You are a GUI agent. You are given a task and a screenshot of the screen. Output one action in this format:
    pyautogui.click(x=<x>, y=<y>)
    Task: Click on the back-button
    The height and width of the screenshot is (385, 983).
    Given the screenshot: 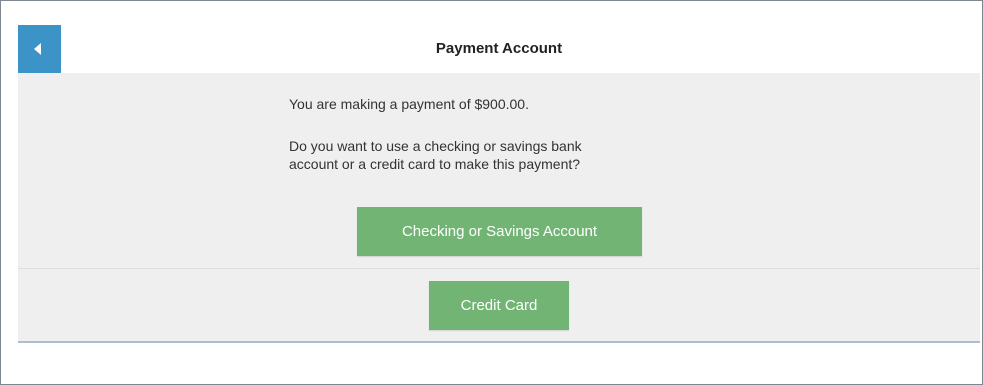 What is the action you would take?
    pyautogui.click(x=39, y=49)
    